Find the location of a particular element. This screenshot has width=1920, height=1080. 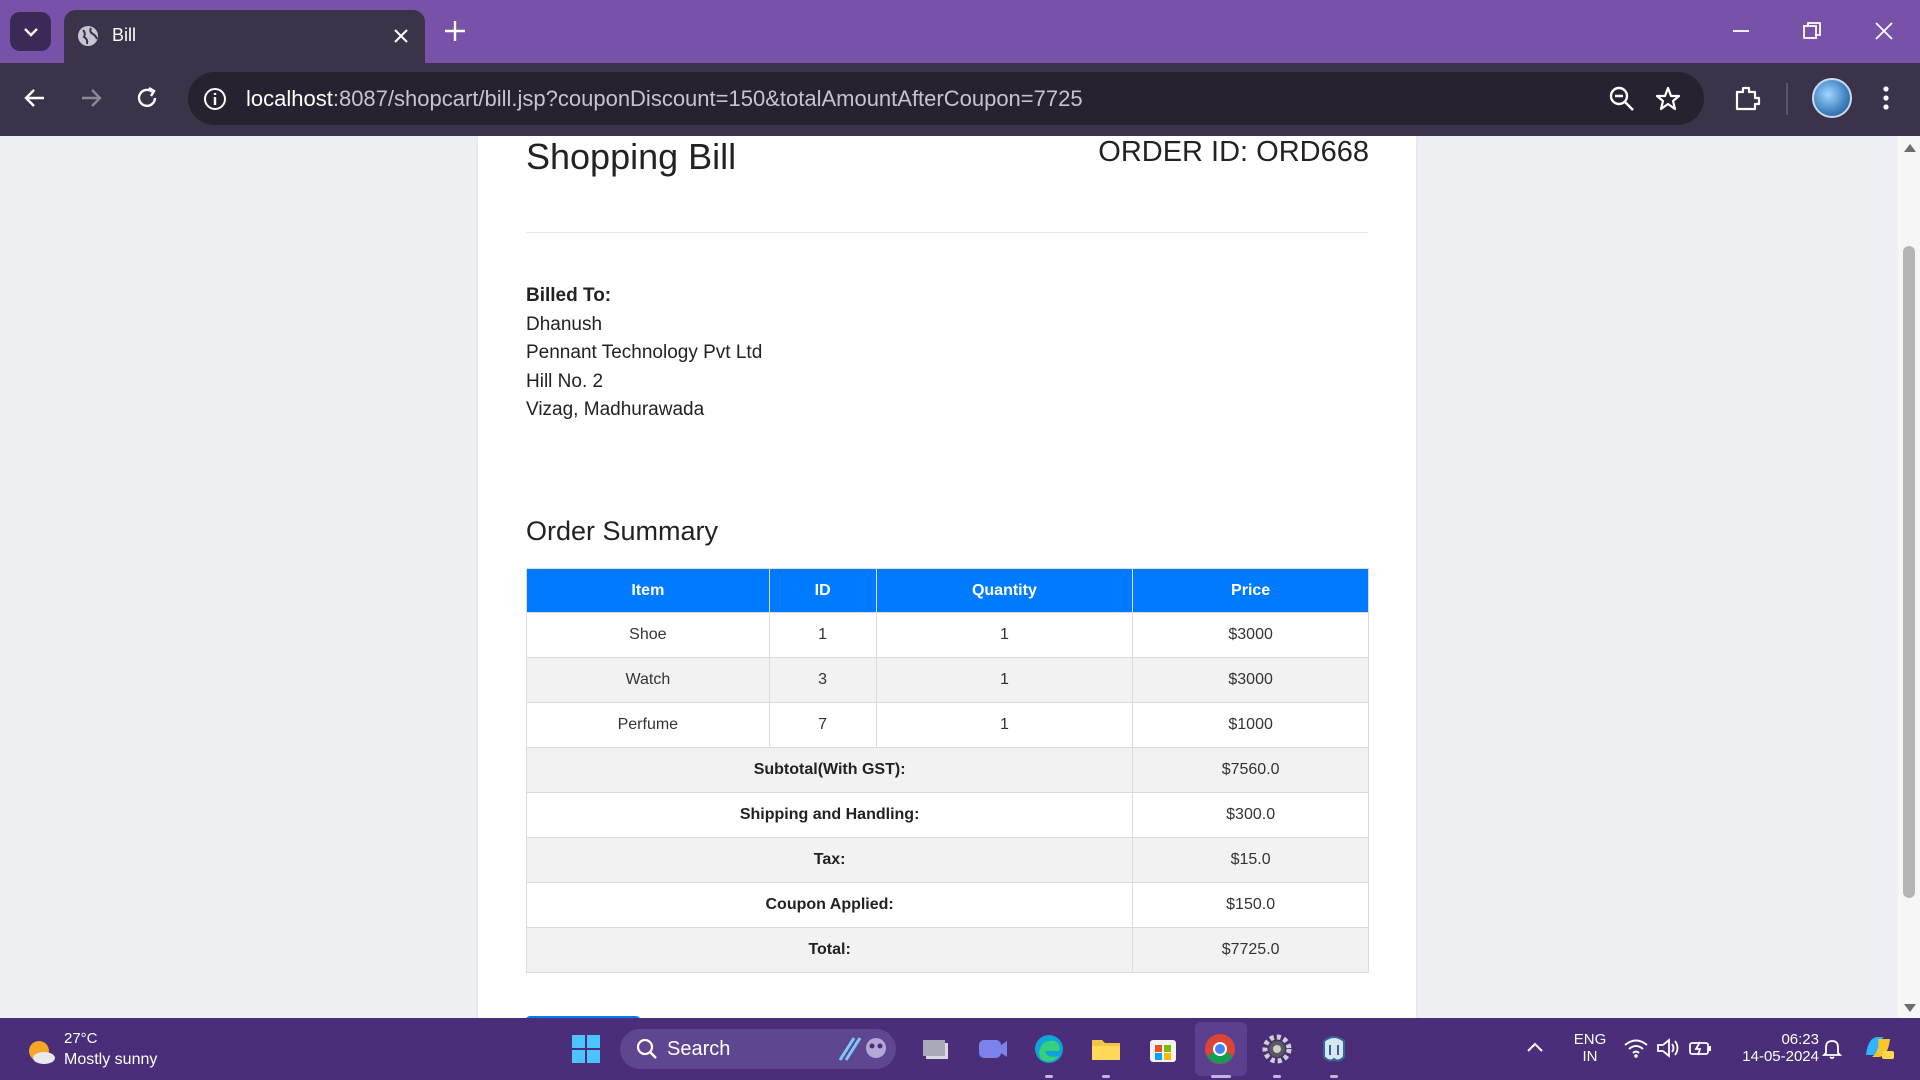

scroll-down-arrow is located at coordinates (1910, 1008).